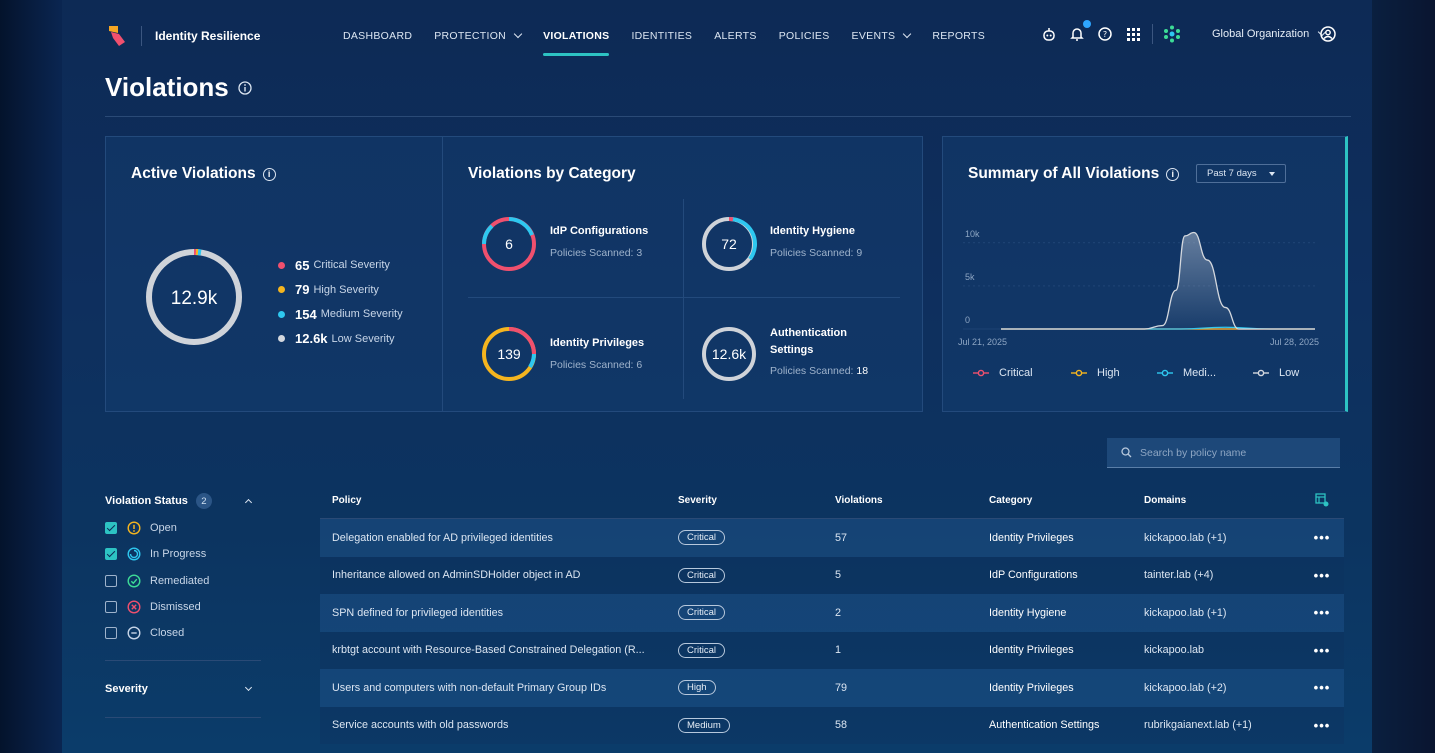 This screenshot has height=753, width=1435. I want to click on status-option-closed: Closed, so click(183, 633).